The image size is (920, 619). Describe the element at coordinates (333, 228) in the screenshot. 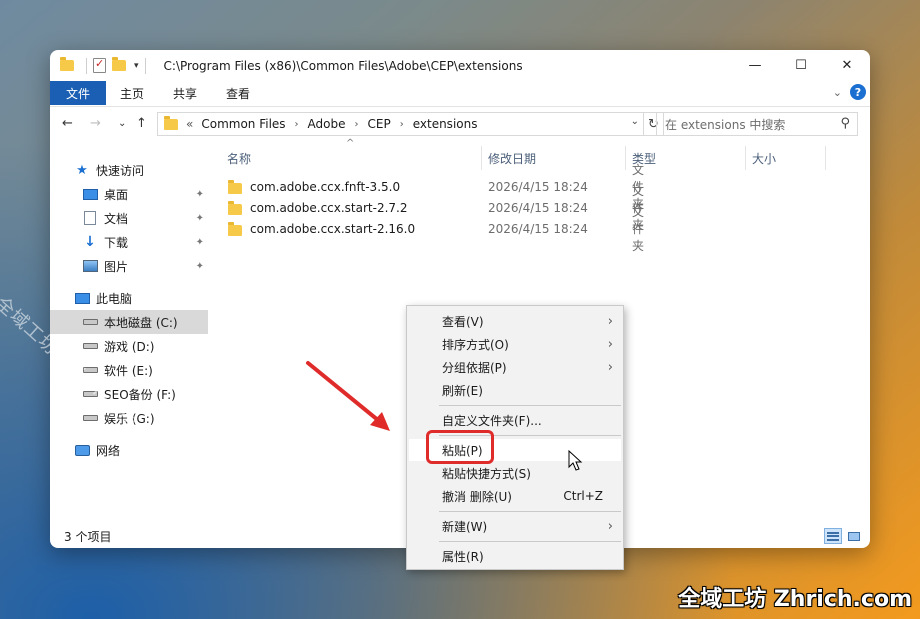

I see `file-name: com.adobe.ccx.start-2.16.0` at that location.